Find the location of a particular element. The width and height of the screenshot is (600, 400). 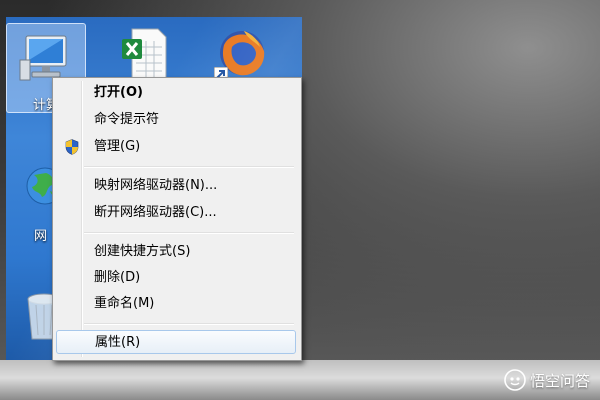

menu-item-command-prompt: 命令提示符 is located at coordinates (176, 120).